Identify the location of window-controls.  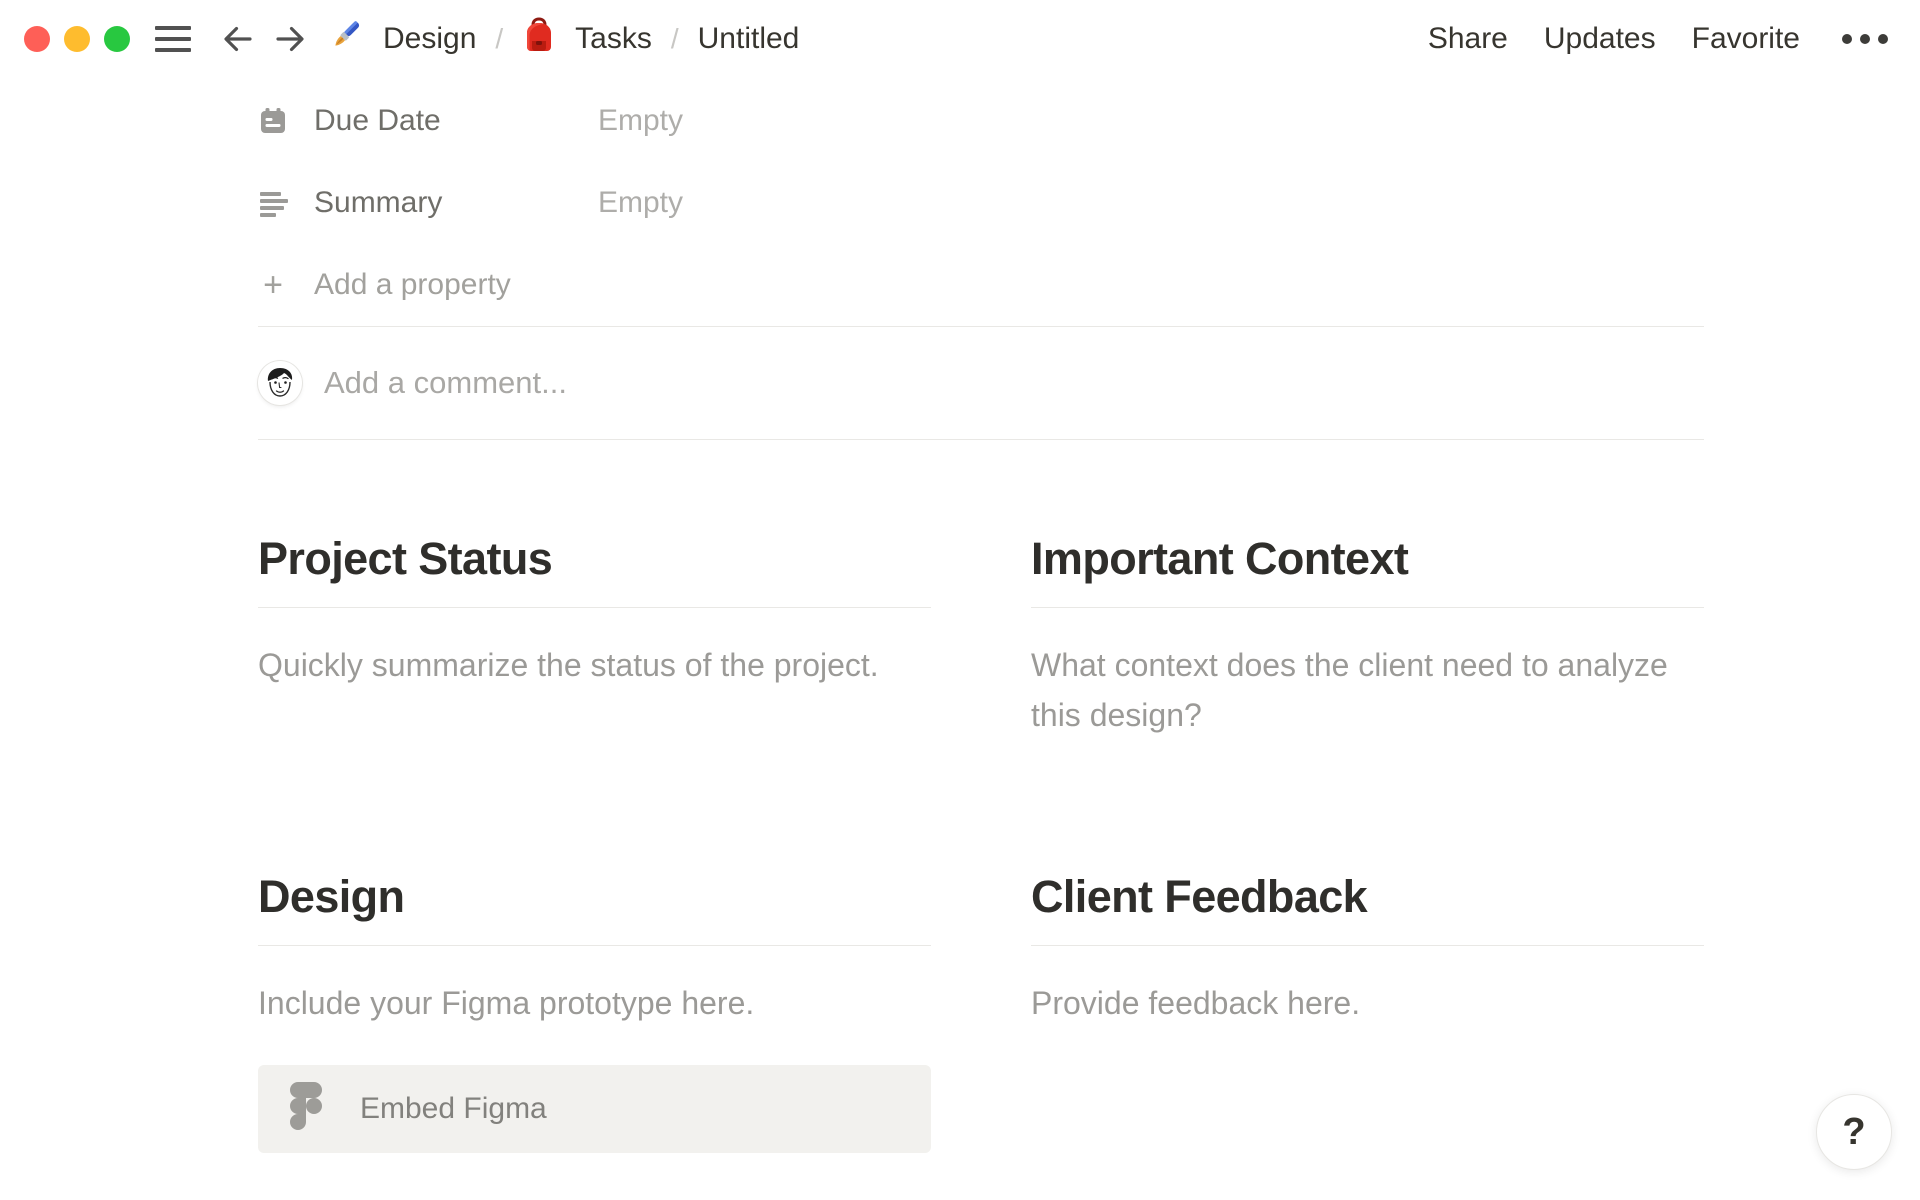
(77, 39).